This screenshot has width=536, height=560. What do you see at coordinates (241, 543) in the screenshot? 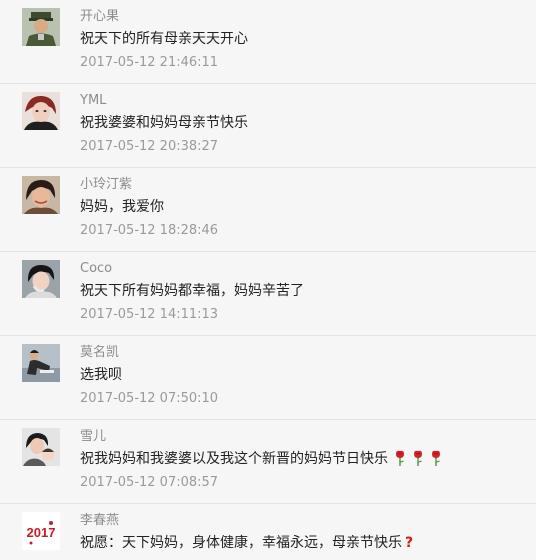
I see `comment-text-body: 祝愿：天下妈妈，身体健康，幸福永远，母亲节快乐` at bounding box center [241, 543].